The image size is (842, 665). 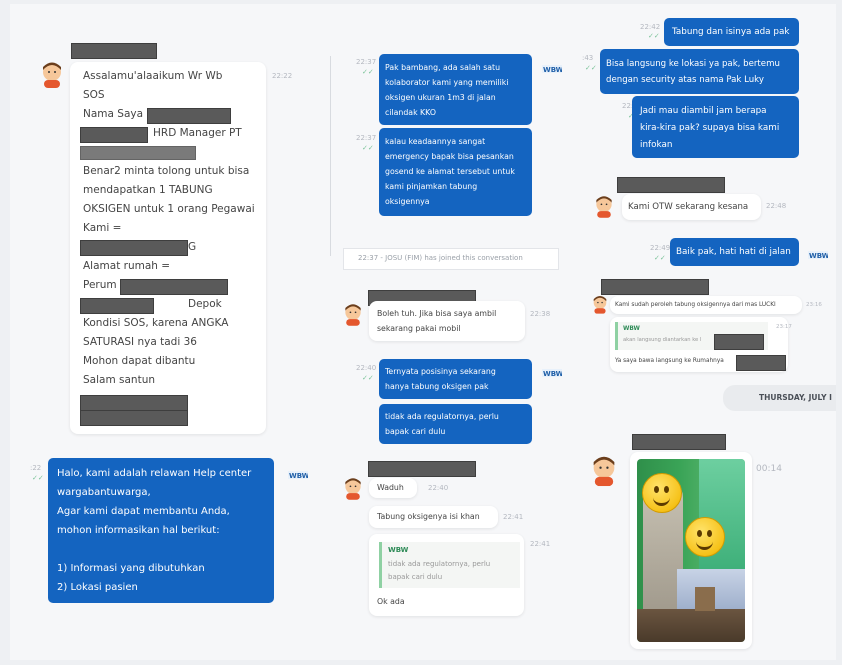 I want to click on redacted-employee, so click(x=114, y=135).